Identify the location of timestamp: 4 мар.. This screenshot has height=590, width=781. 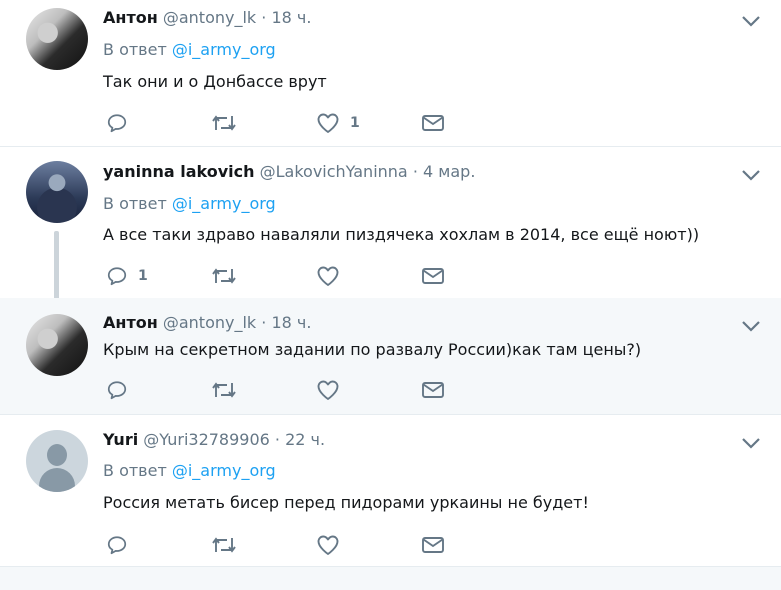
(449, 171).